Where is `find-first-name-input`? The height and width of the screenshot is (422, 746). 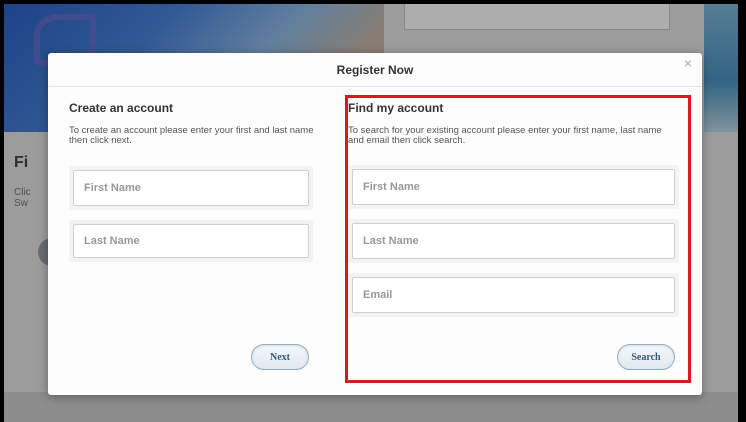
find-first-name-input is located at coordinates (513, 187).